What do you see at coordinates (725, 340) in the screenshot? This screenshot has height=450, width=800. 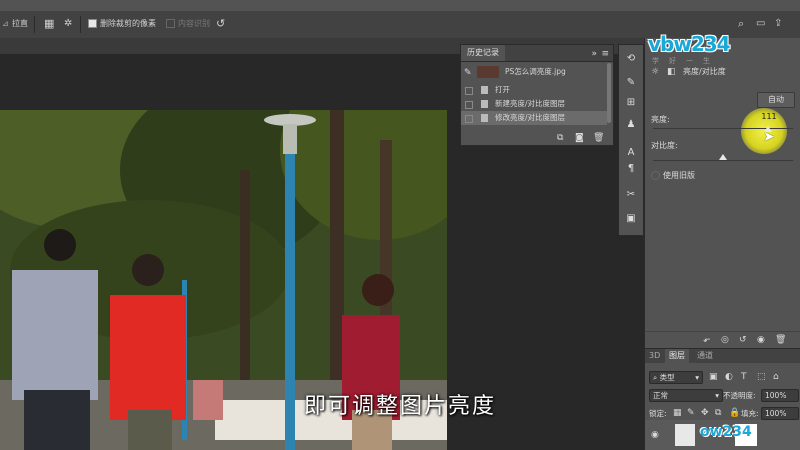 I see `view-previous-state-icon: ◎` at bounding box center [725, 340].